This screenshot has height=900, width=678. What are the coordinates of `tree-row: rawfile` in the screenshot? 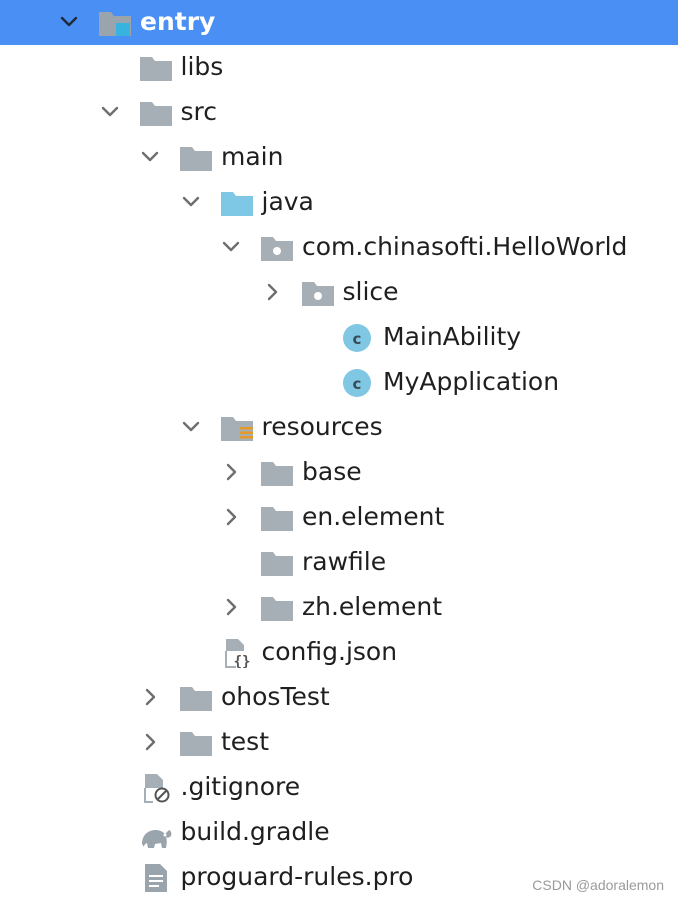 It's located at (339, 562).